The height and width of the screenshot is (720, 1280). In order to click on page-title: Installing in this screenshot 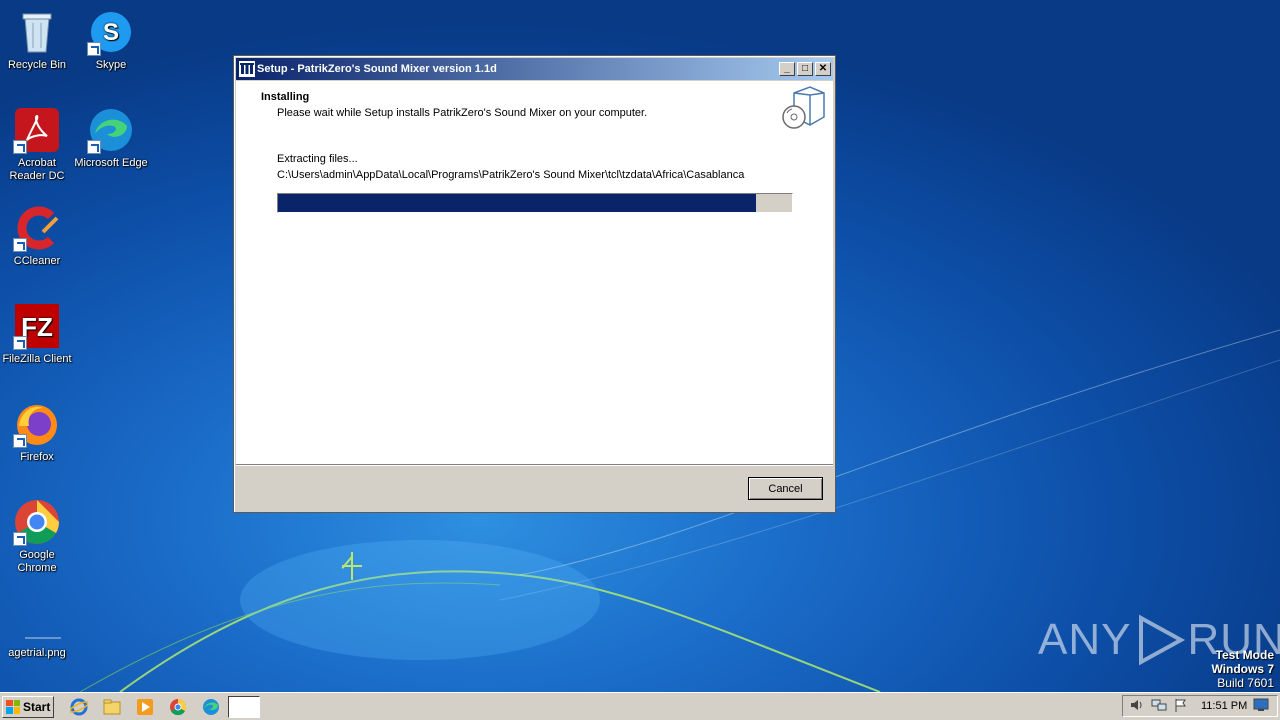, I will do `click(285, 97)`.